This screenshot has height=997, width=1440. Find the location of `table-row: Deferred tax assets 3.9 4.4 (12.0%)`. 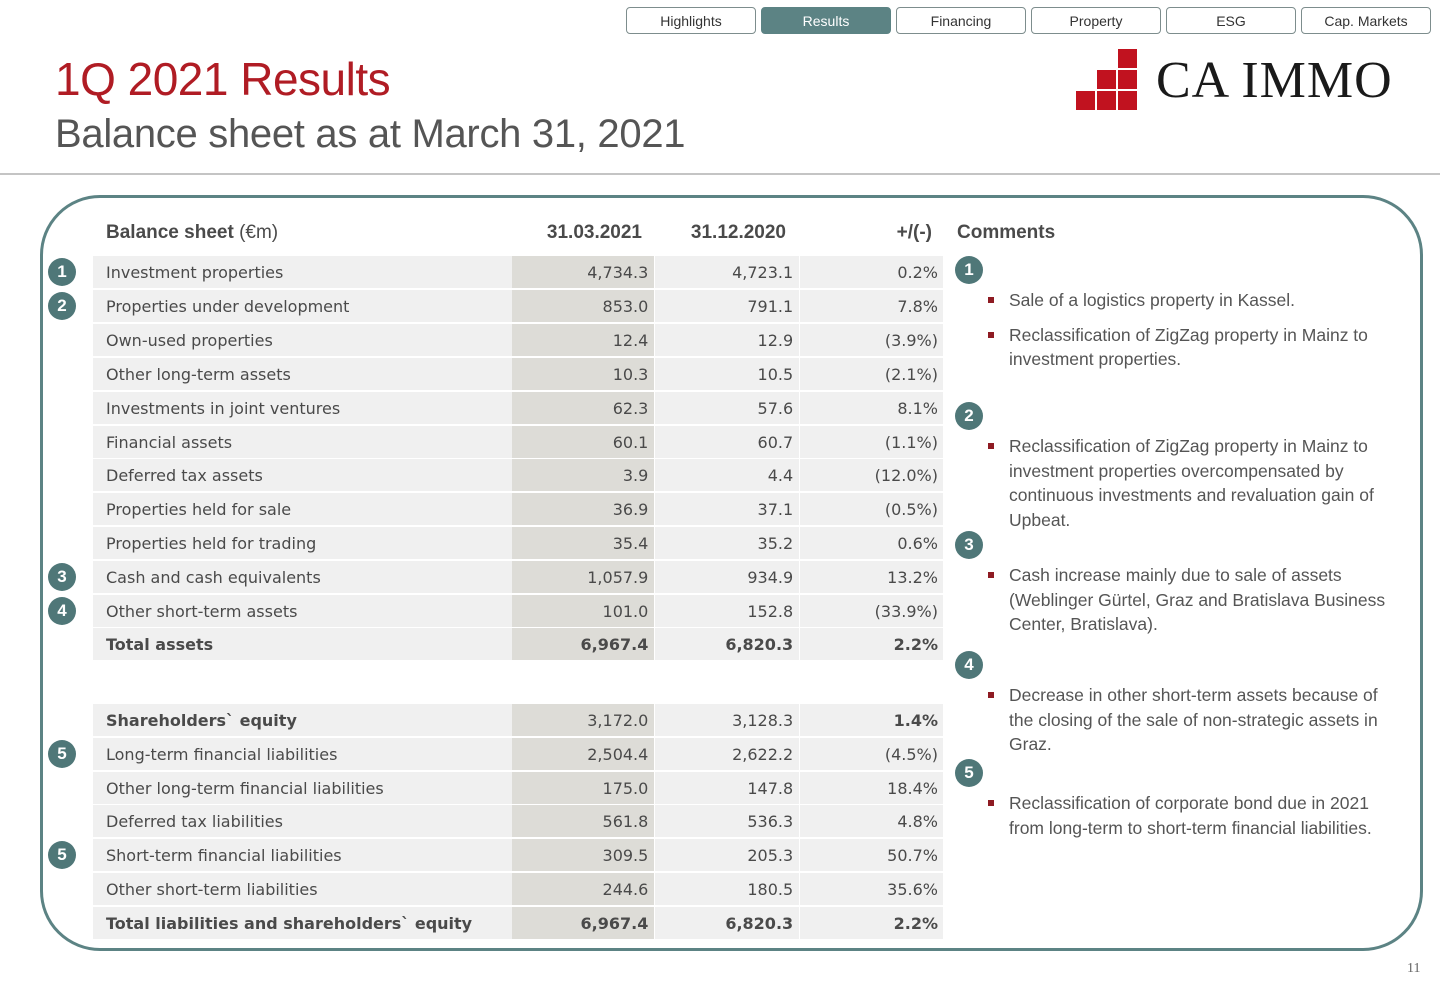

table-row: Deferred tax assets 3.9 4.4 (12.0%) is located at coordinates (518, 475).